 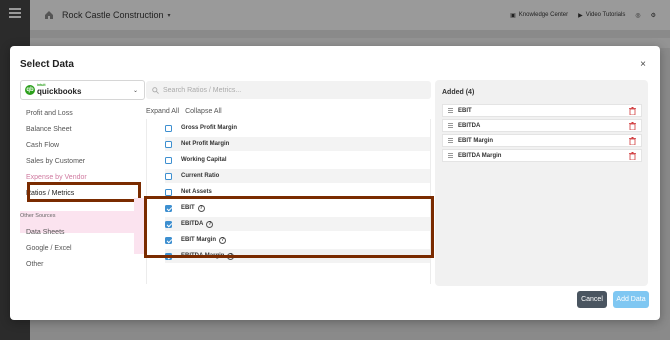 I want to click on home-icon, so click(x=49, y=15).